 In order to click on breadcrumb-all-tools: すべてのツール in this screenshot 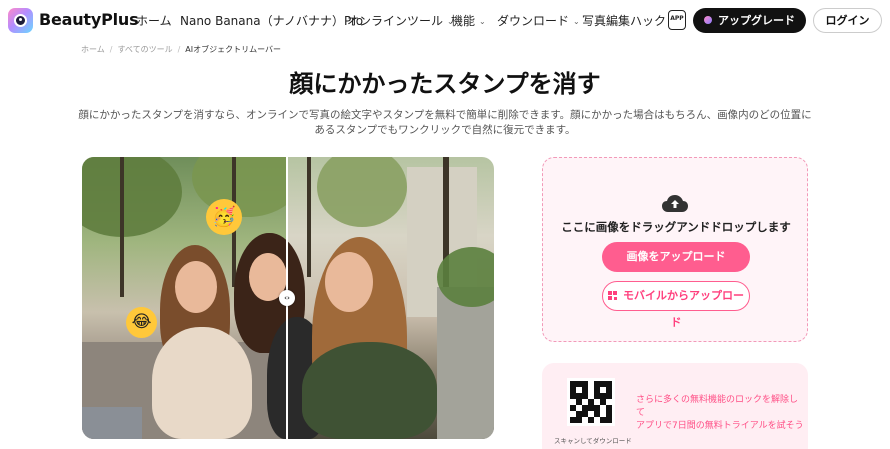, I will do `click(144, 49)`.